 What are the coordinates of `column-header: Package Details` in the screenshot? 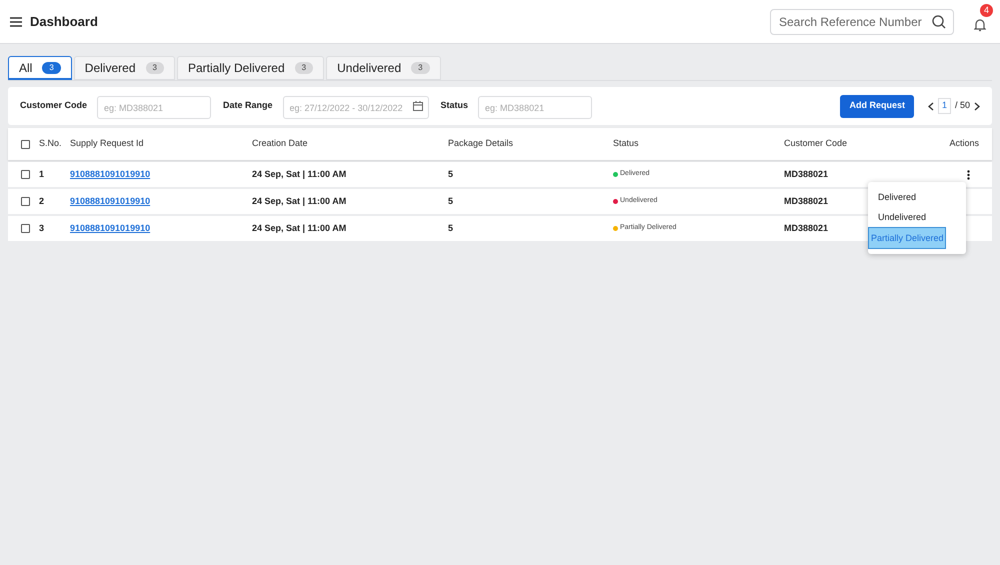 It's located at (481, 143).